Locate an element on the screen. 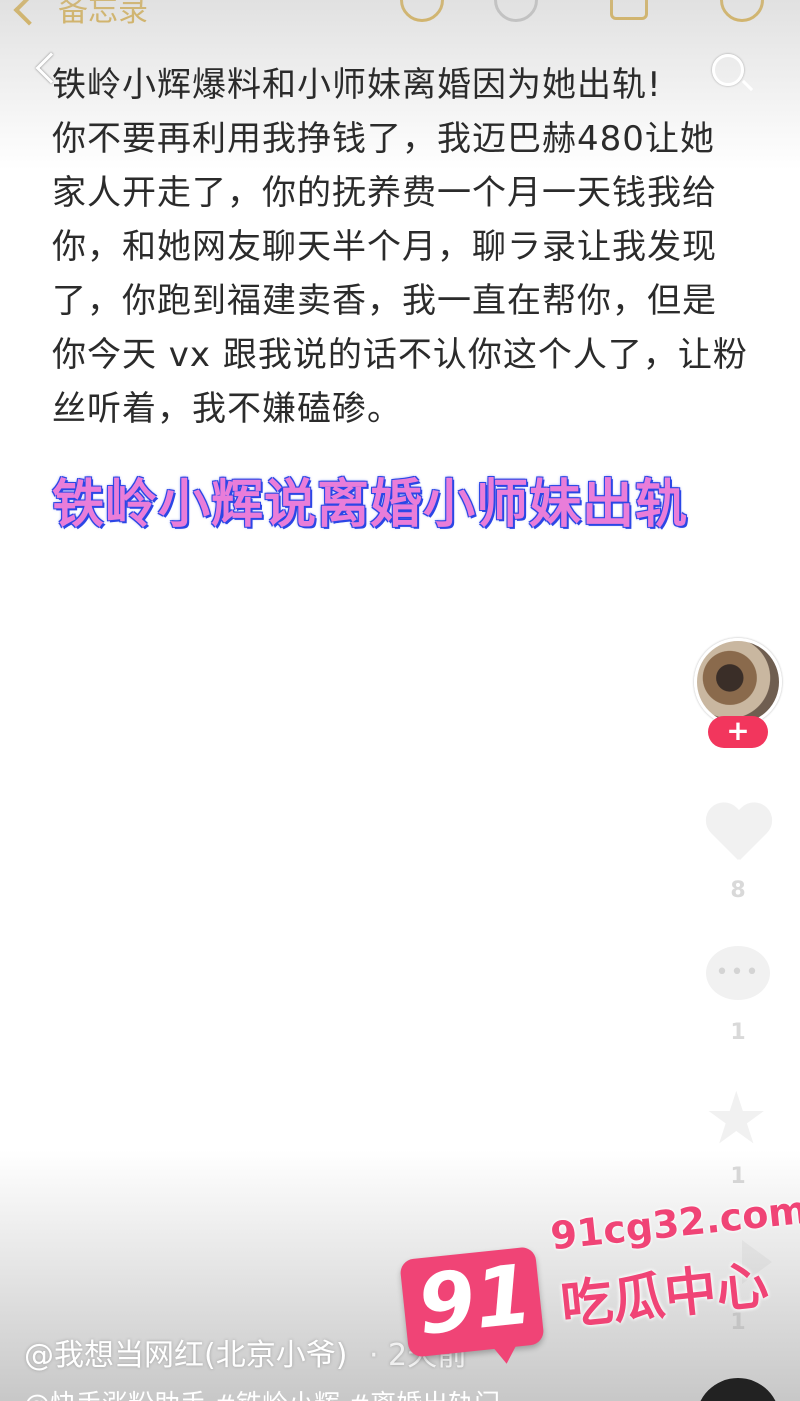  markup-icon is located at coordinates (422, 11).